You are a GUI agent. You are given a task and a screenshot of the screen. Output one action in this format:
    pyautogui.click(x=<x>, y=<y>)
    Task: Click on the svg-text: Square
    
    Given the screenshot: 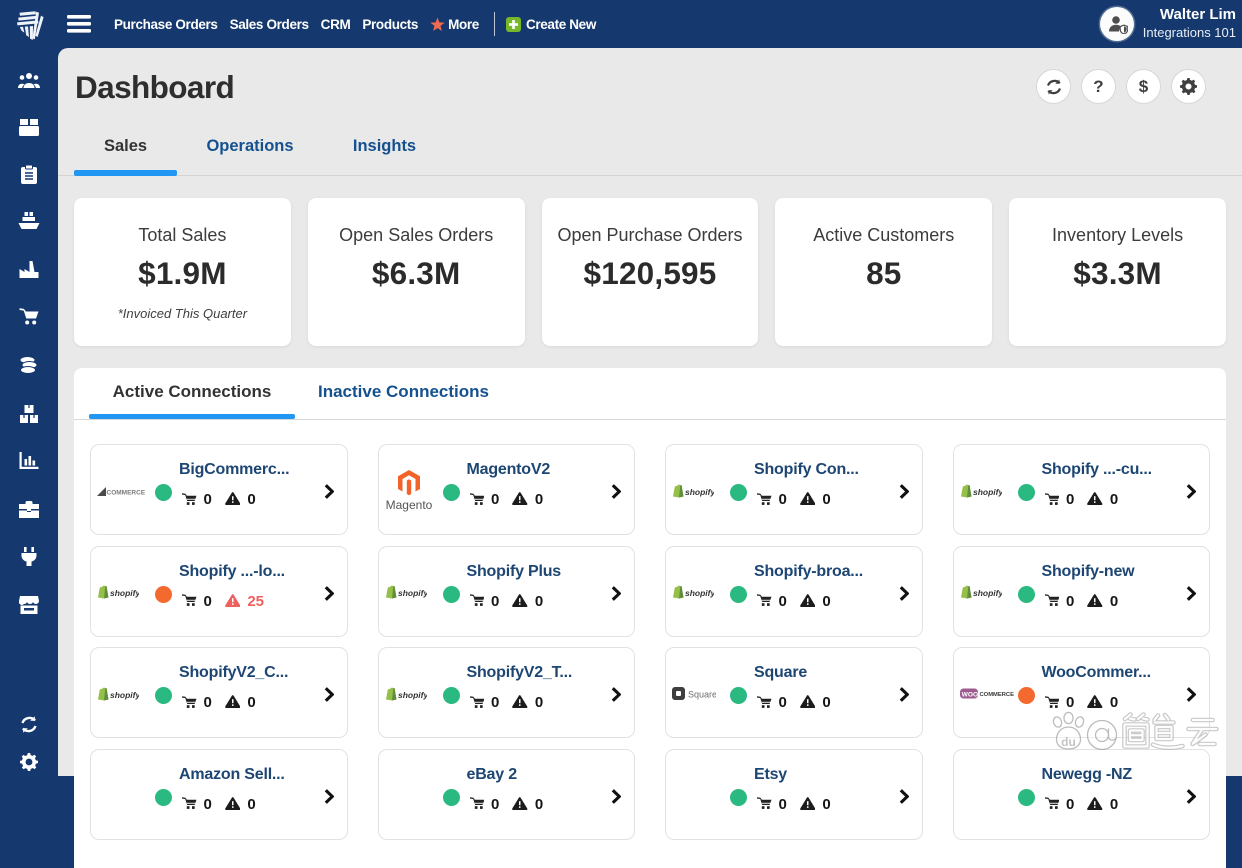 What is the action you would take?
    pyautogui.click(x=702, y=695)
    